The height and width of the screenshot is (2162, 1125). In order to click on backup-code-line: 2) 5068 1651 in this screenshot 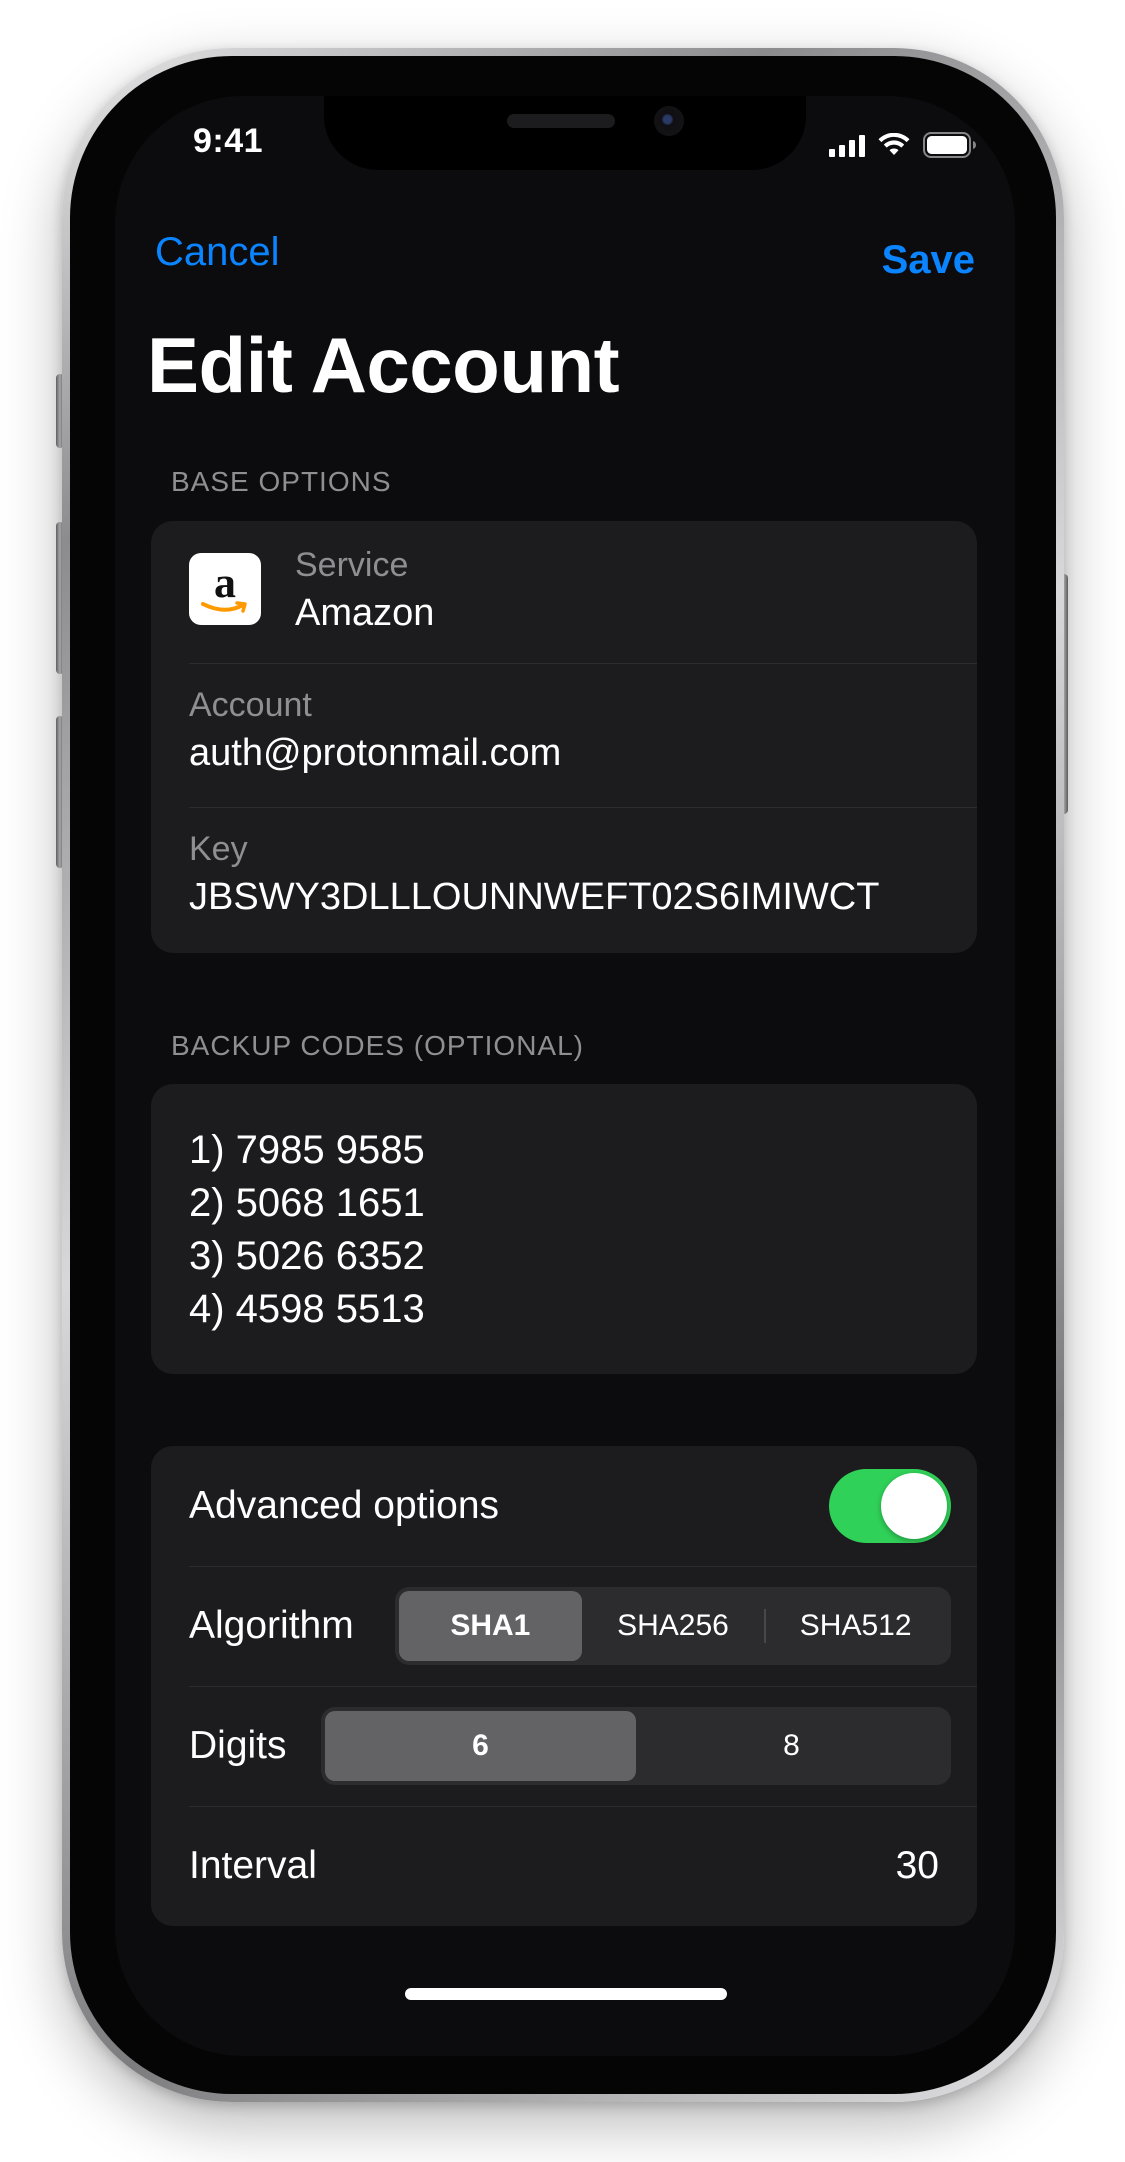, I will do `click(307, 1203)`.